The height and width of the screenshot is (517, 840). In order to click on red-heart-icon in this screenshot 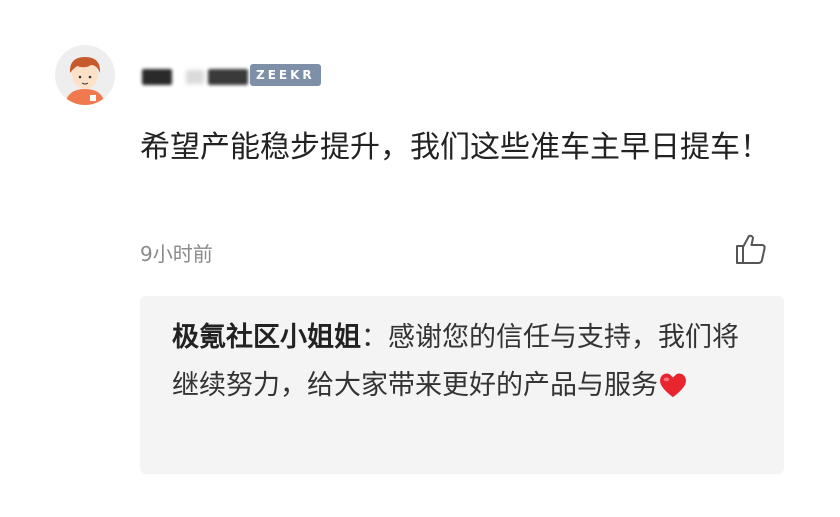, I will do `click(673, 385)`.